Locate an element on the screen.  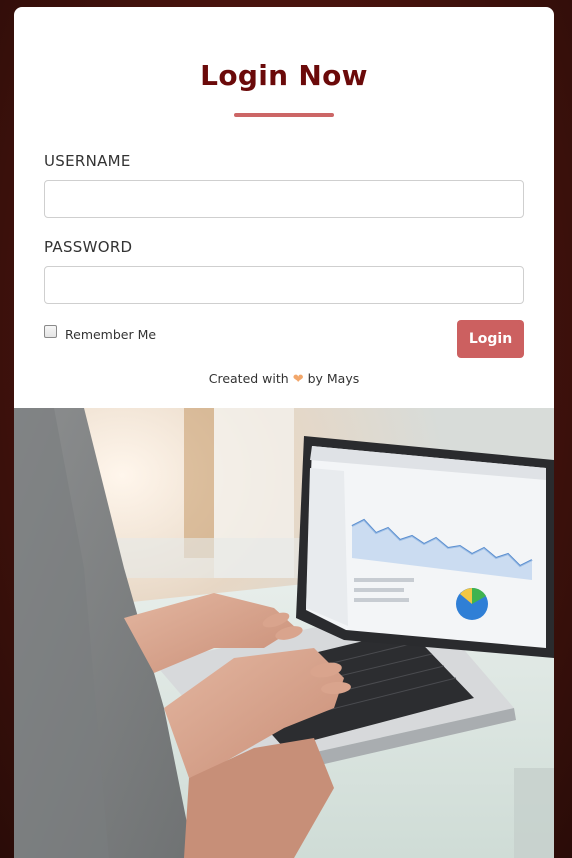
heart-icon: ❤ is located at coordinates (298, 379).